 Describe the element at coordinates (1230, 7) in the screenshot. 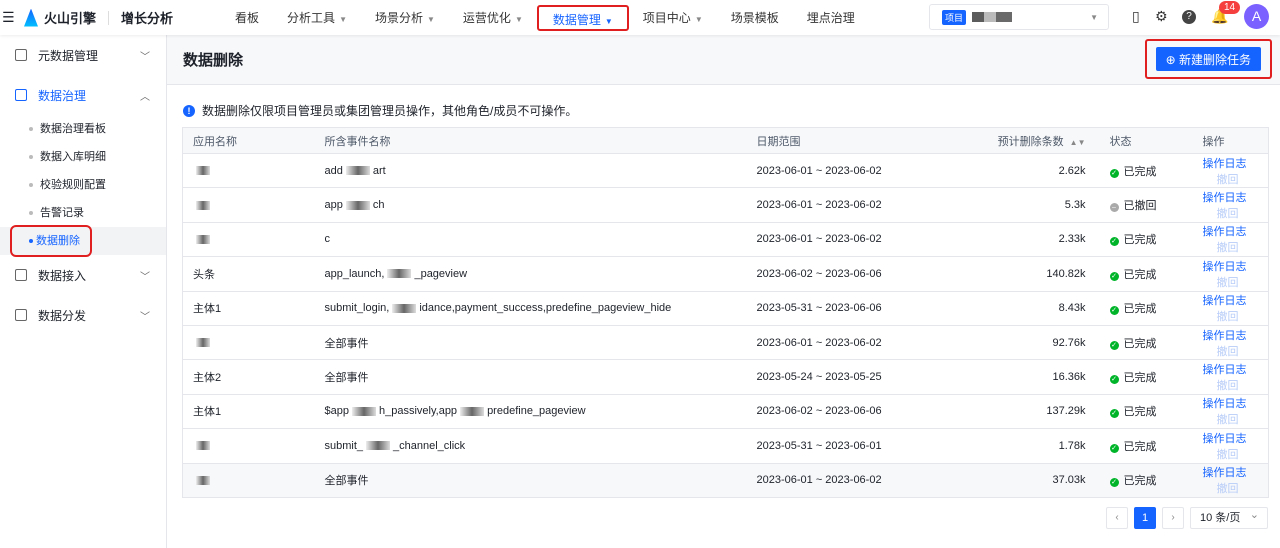

I see `notification-badge: 14` at that location.